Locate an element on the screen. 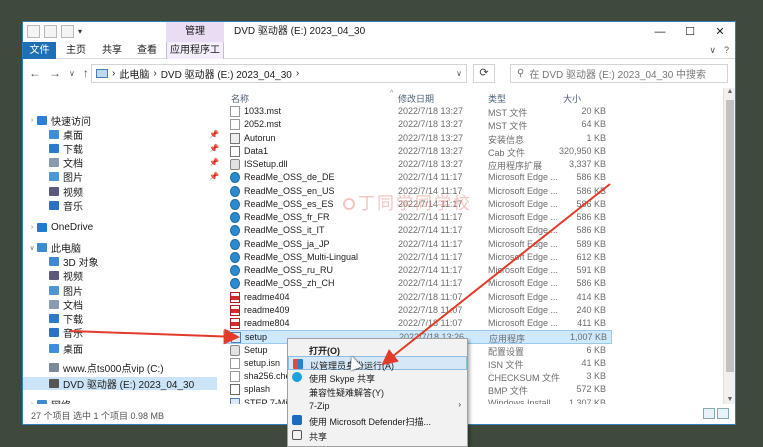 Image resolution: width=763 pixels, height=447 pixels. sidebar-item-1: 桌面 📌 is located at coordinates (121, 135).